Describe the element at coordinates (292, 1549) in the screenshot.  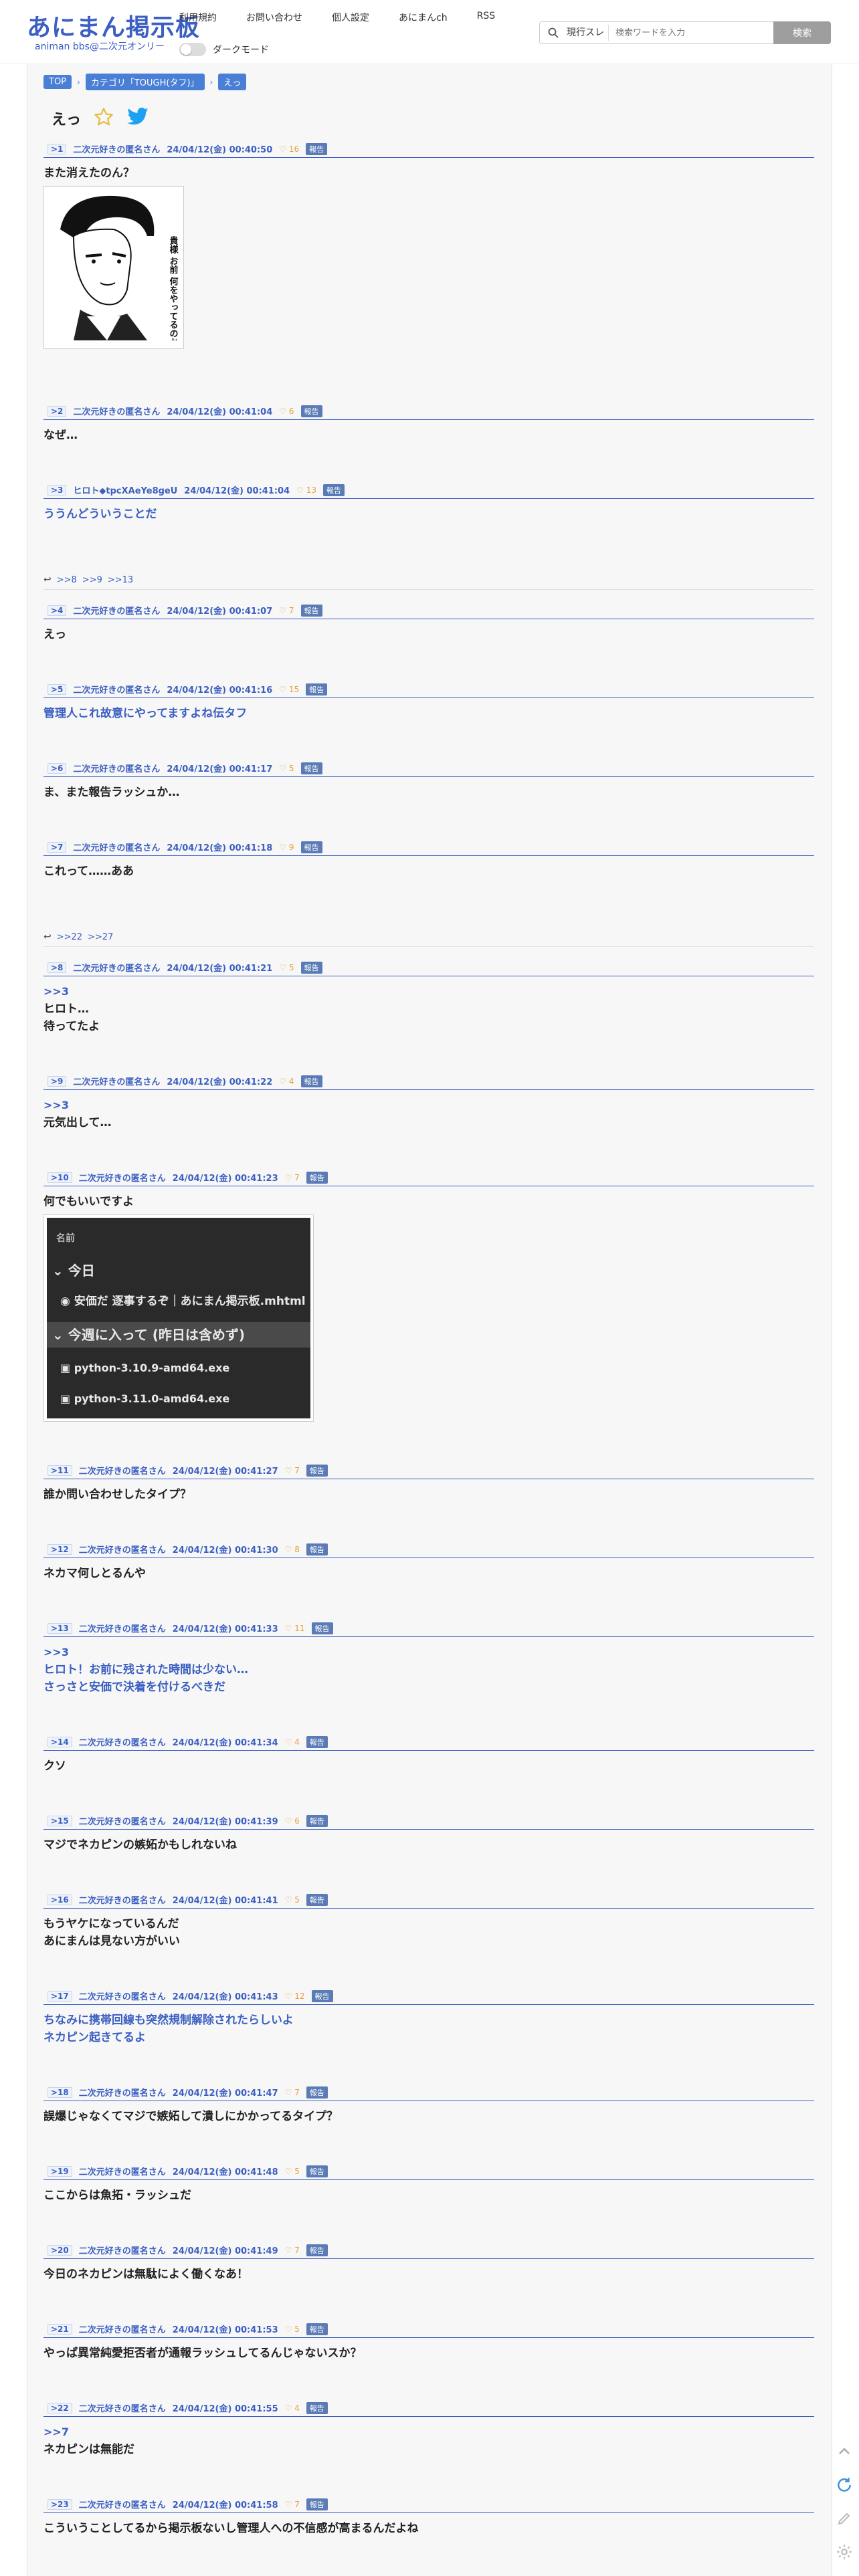
I see `like-button: ♡ 8` at that location.